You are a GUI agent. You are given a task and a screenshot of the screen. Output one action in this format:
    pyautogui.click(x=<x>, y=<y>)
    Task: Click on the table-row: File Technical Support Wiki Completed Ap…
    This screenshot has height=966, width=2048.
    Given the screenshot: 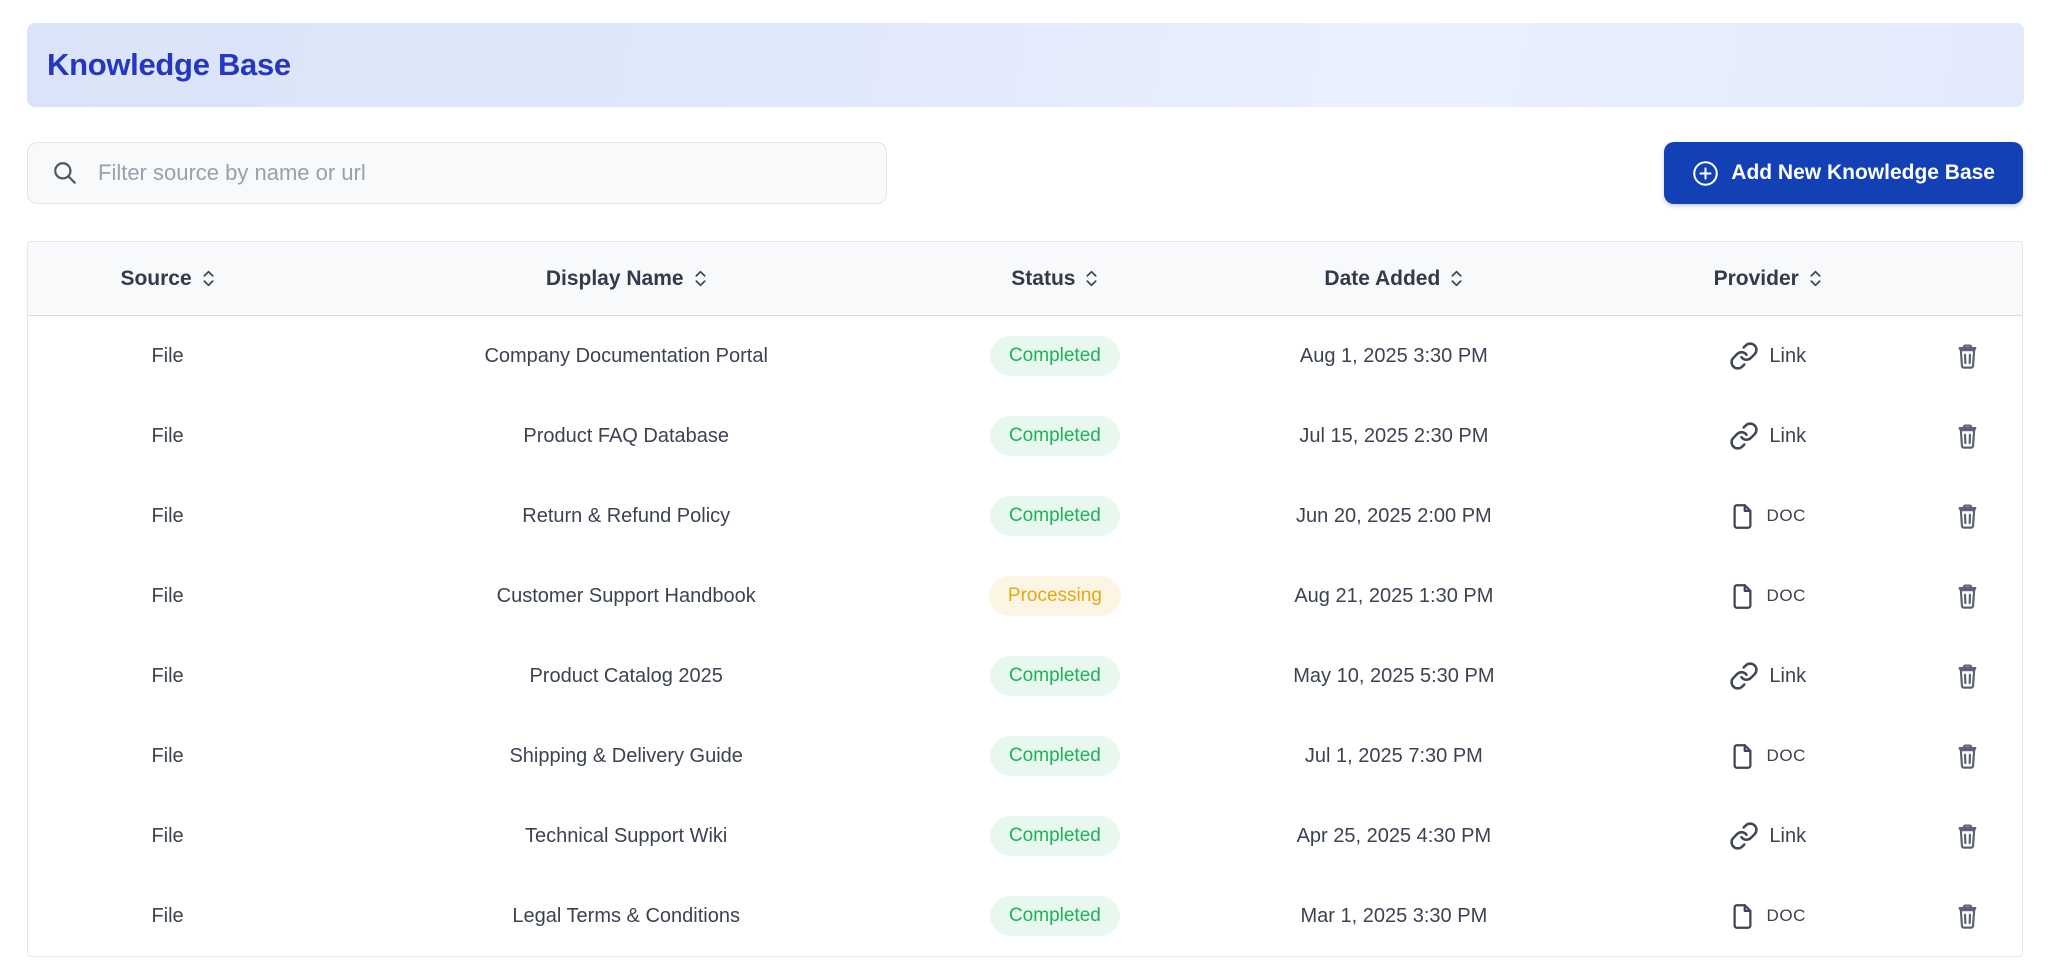 What is the action you would take?
    pyautogui.click(x=1025, y=836)
    